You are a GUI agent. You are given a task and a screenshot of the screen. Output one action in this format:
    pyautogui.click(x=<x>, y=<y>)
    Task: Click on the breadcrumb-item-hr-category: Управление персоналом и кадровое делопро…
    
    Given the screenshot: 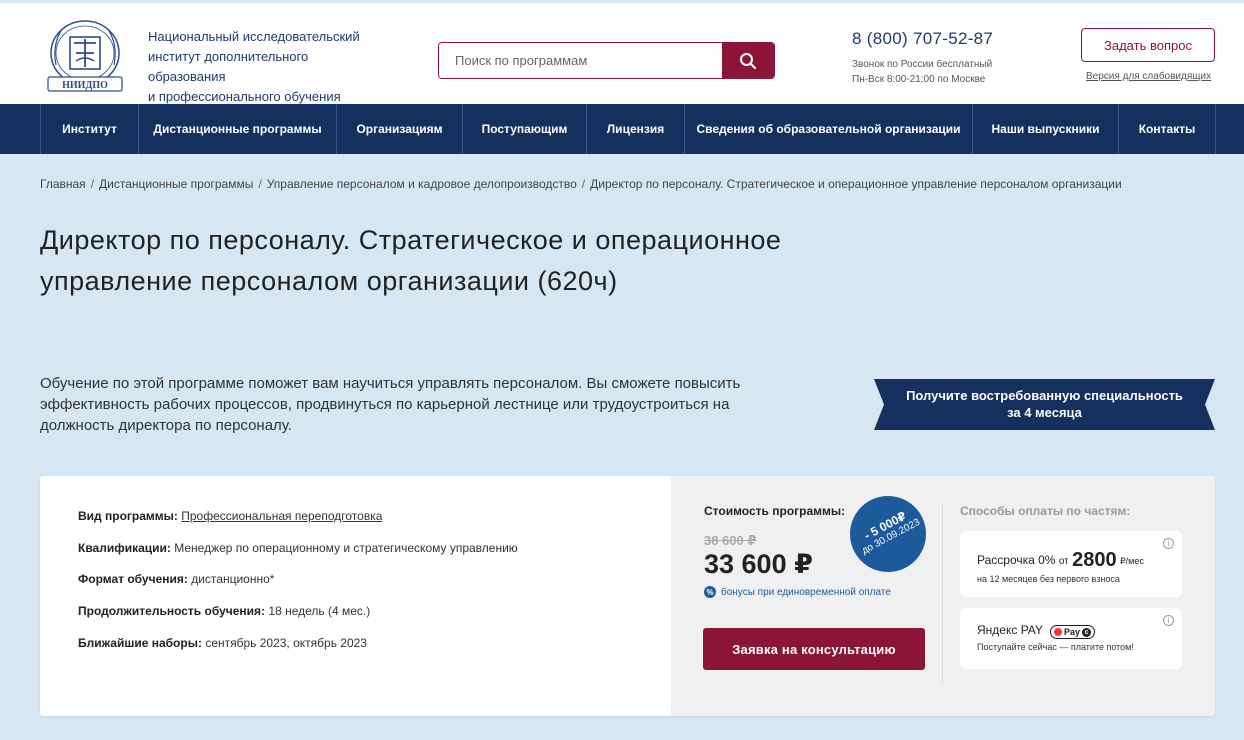 What is the action you would take?
    pyautogui.click(x=422, y=184)
    